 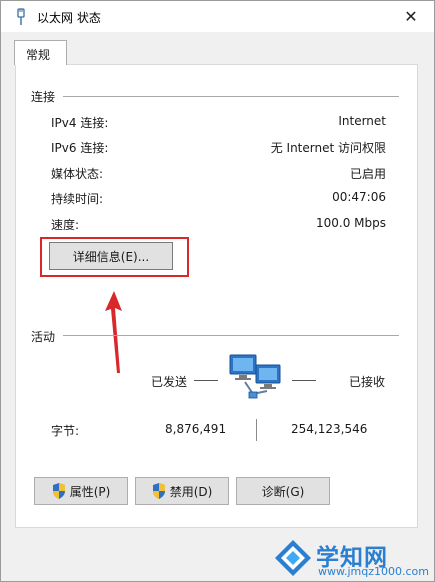 I want to click on received-label: 已接收, so click(x=367, y=382).